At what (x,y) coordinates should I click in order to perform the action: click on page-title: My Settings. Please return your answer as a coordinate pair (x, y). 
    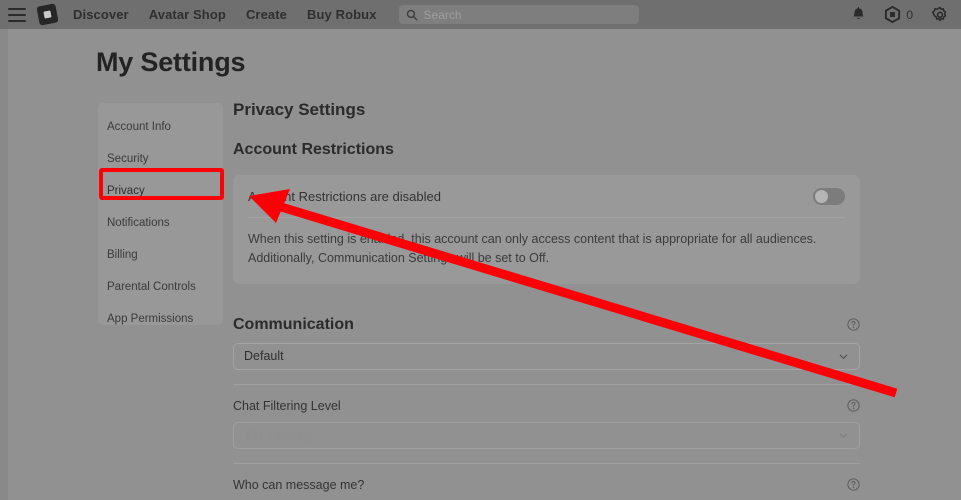
    Looking at the image, I should click on (171, 62).